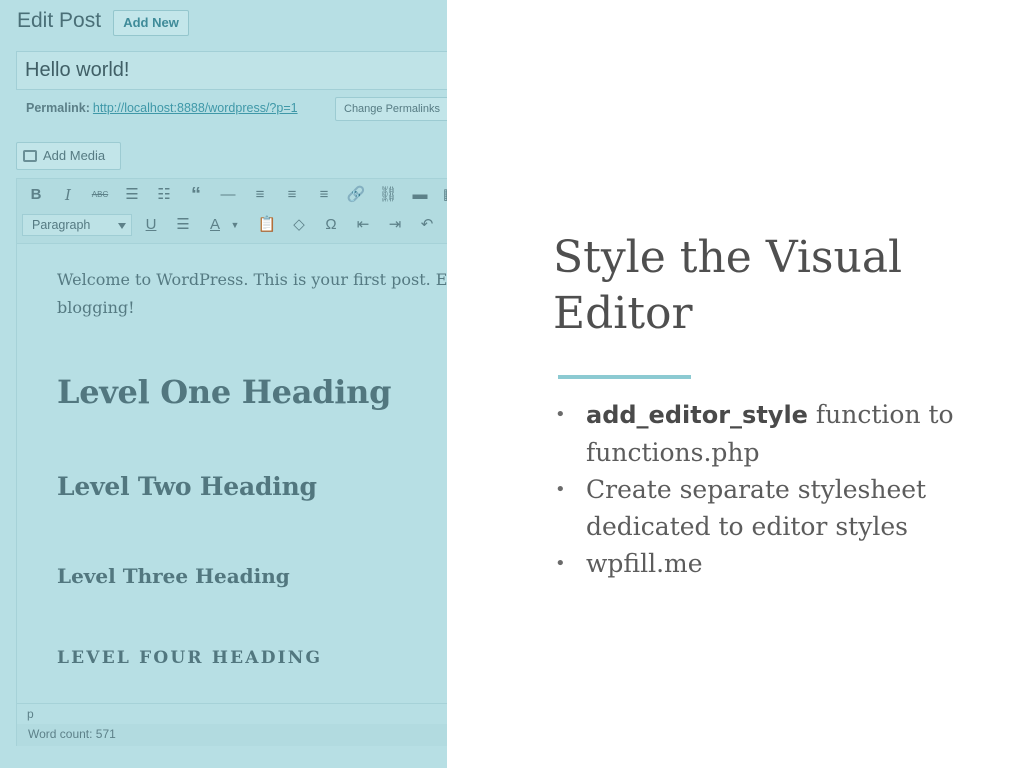 This screenshot has height=768, width=1024. I want to click on paragraph-line-2: blogging!, so click(96, 307).